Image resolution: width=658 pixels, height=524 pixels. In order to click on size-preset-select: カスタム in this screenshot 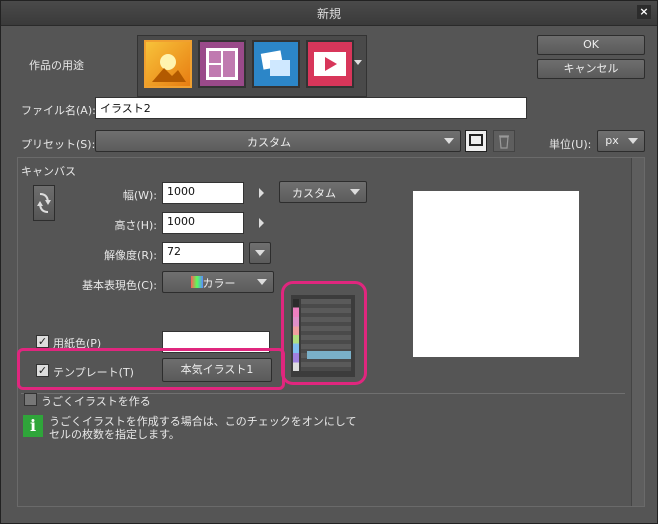, I will do `click(323, 192)`.